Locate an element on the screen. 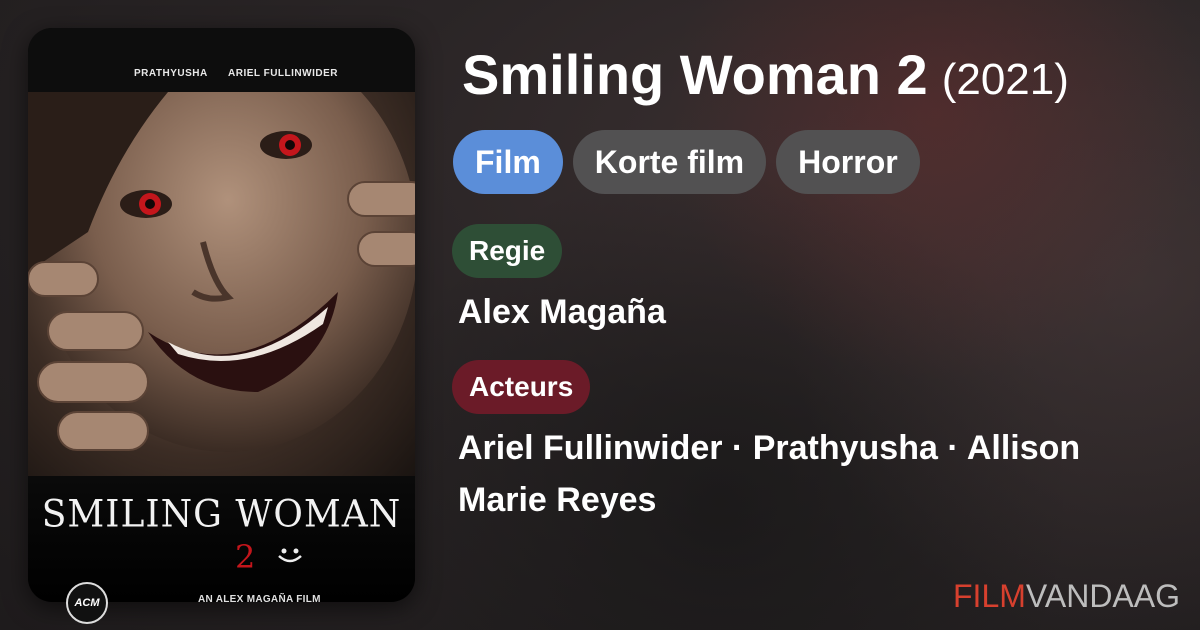  poster-header is located at coordinates (221, 60).